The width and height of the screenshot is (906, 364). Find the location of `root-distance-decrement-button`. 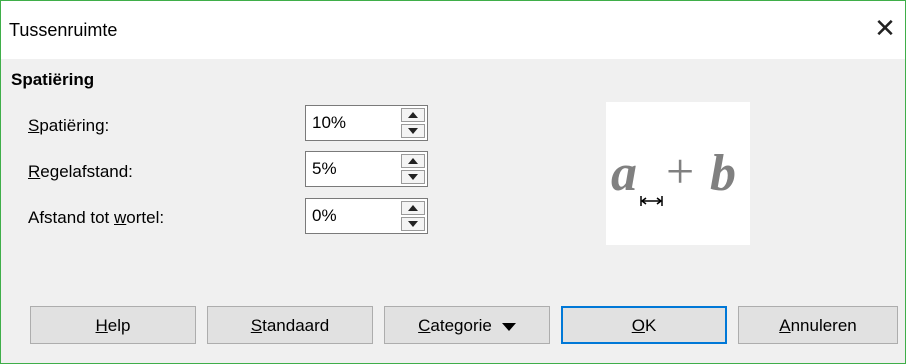

root-distance-decrement-button is located at coordinates (413, 224).